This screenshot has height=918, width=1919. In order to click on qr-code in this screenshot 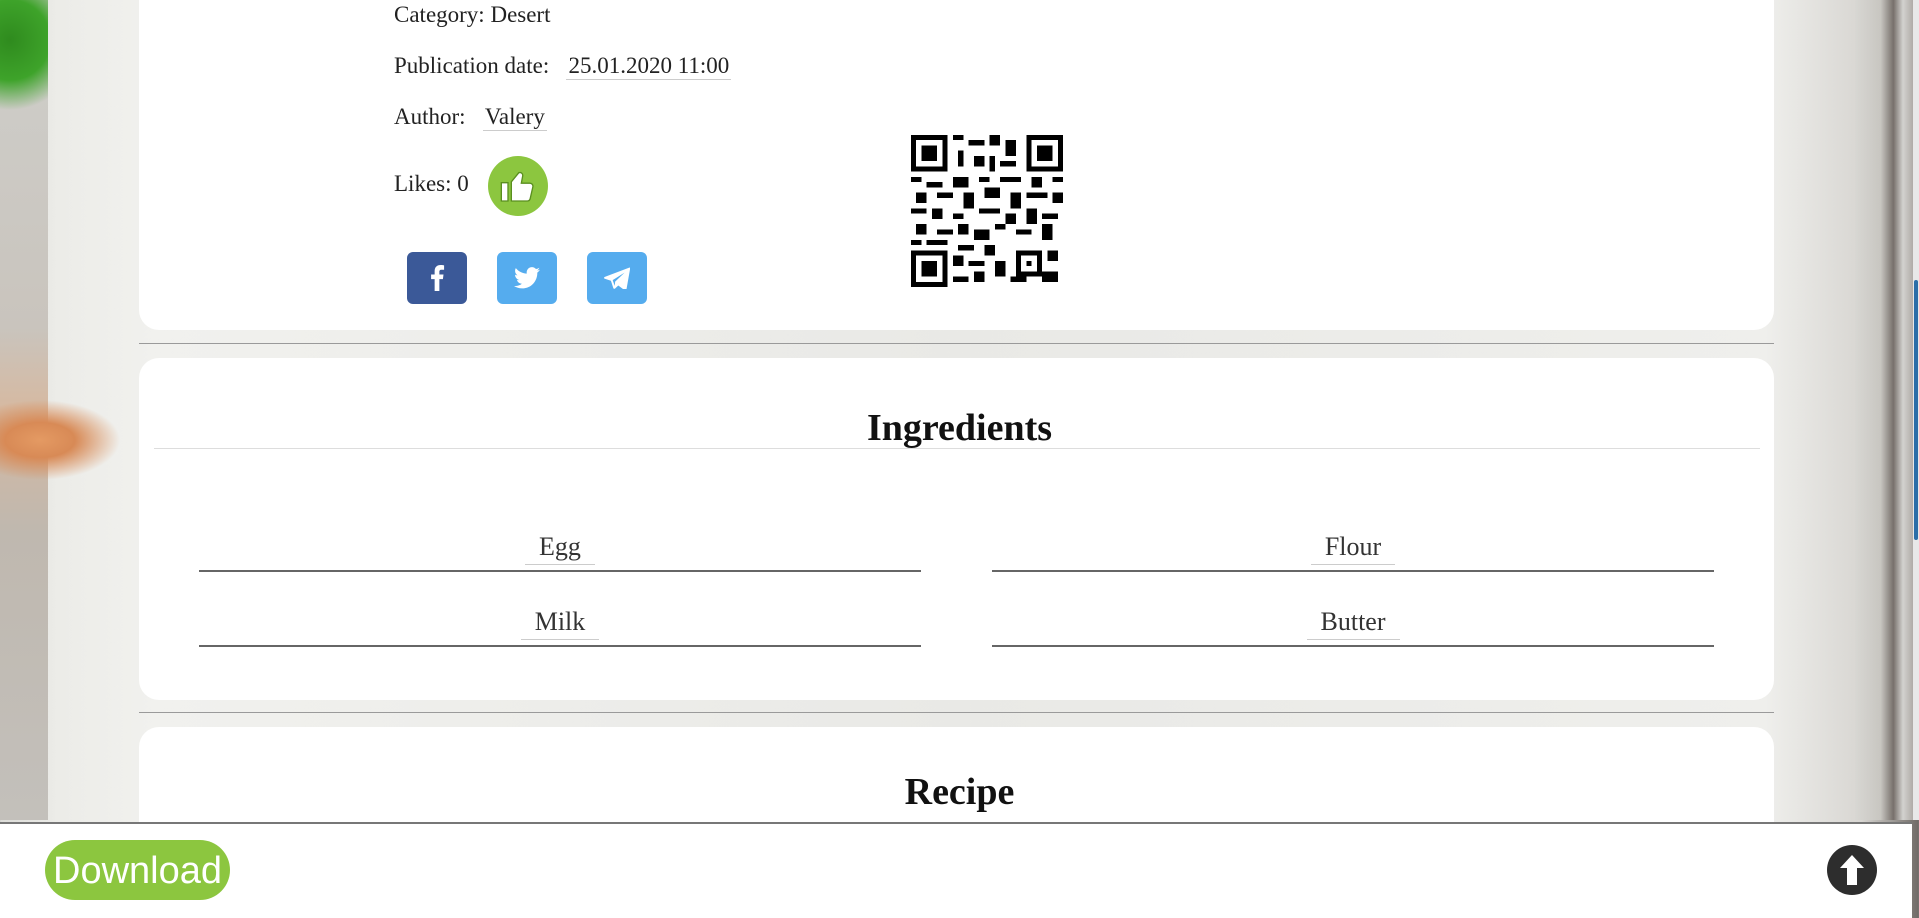, I will do `click(987, 211)`.